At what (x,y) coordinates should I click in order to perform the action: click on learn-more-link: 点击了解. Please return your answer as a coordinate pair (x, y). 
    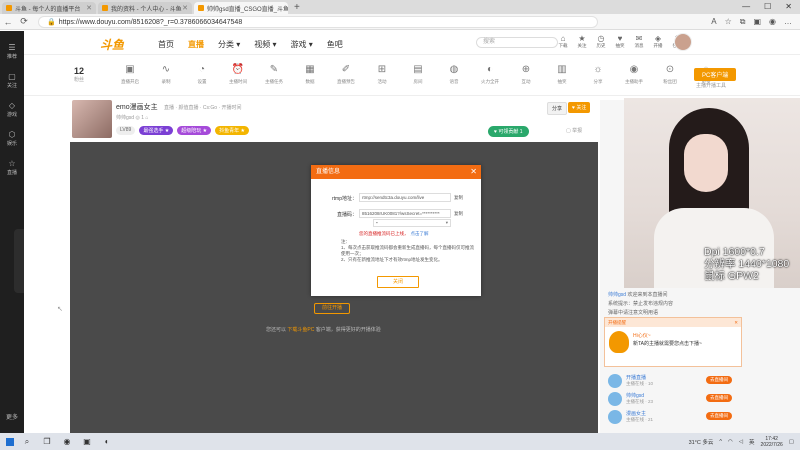
    Looking at the image, I should click on (420, 233).